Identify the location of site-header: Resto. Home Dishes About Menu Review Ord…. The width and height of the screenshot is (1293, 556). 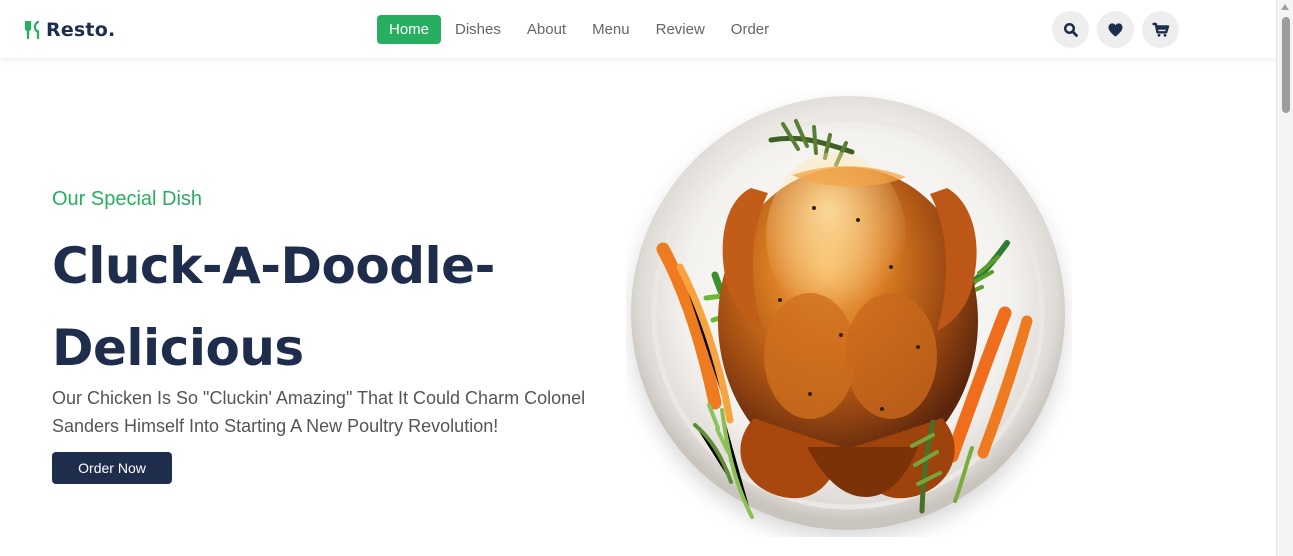
(638, 29).